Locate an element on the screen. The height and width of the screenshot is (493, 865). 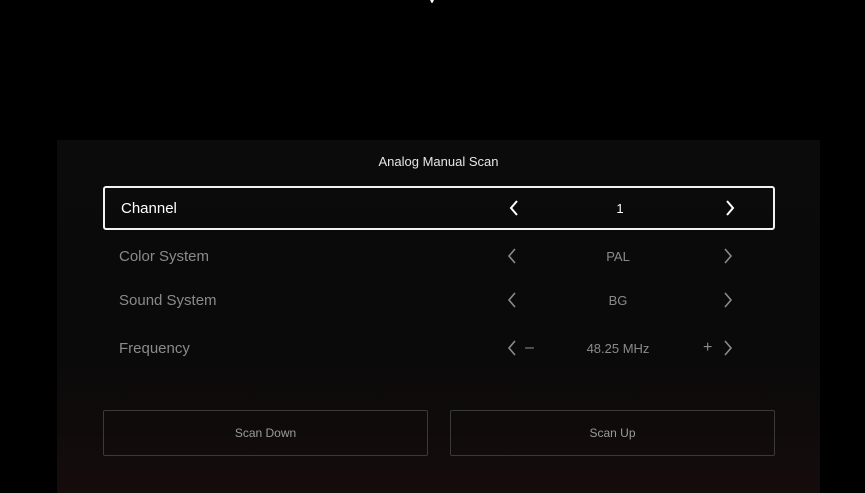
frequency-row: Frequency – 48.25 MHz + is located at coordinates (439, 348).